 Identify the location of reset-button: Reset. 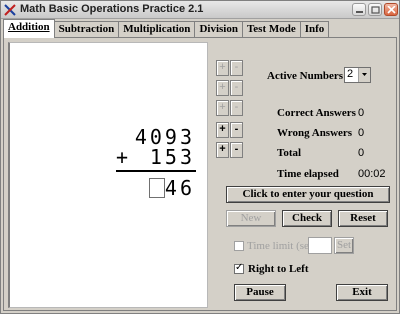
(363, 218).